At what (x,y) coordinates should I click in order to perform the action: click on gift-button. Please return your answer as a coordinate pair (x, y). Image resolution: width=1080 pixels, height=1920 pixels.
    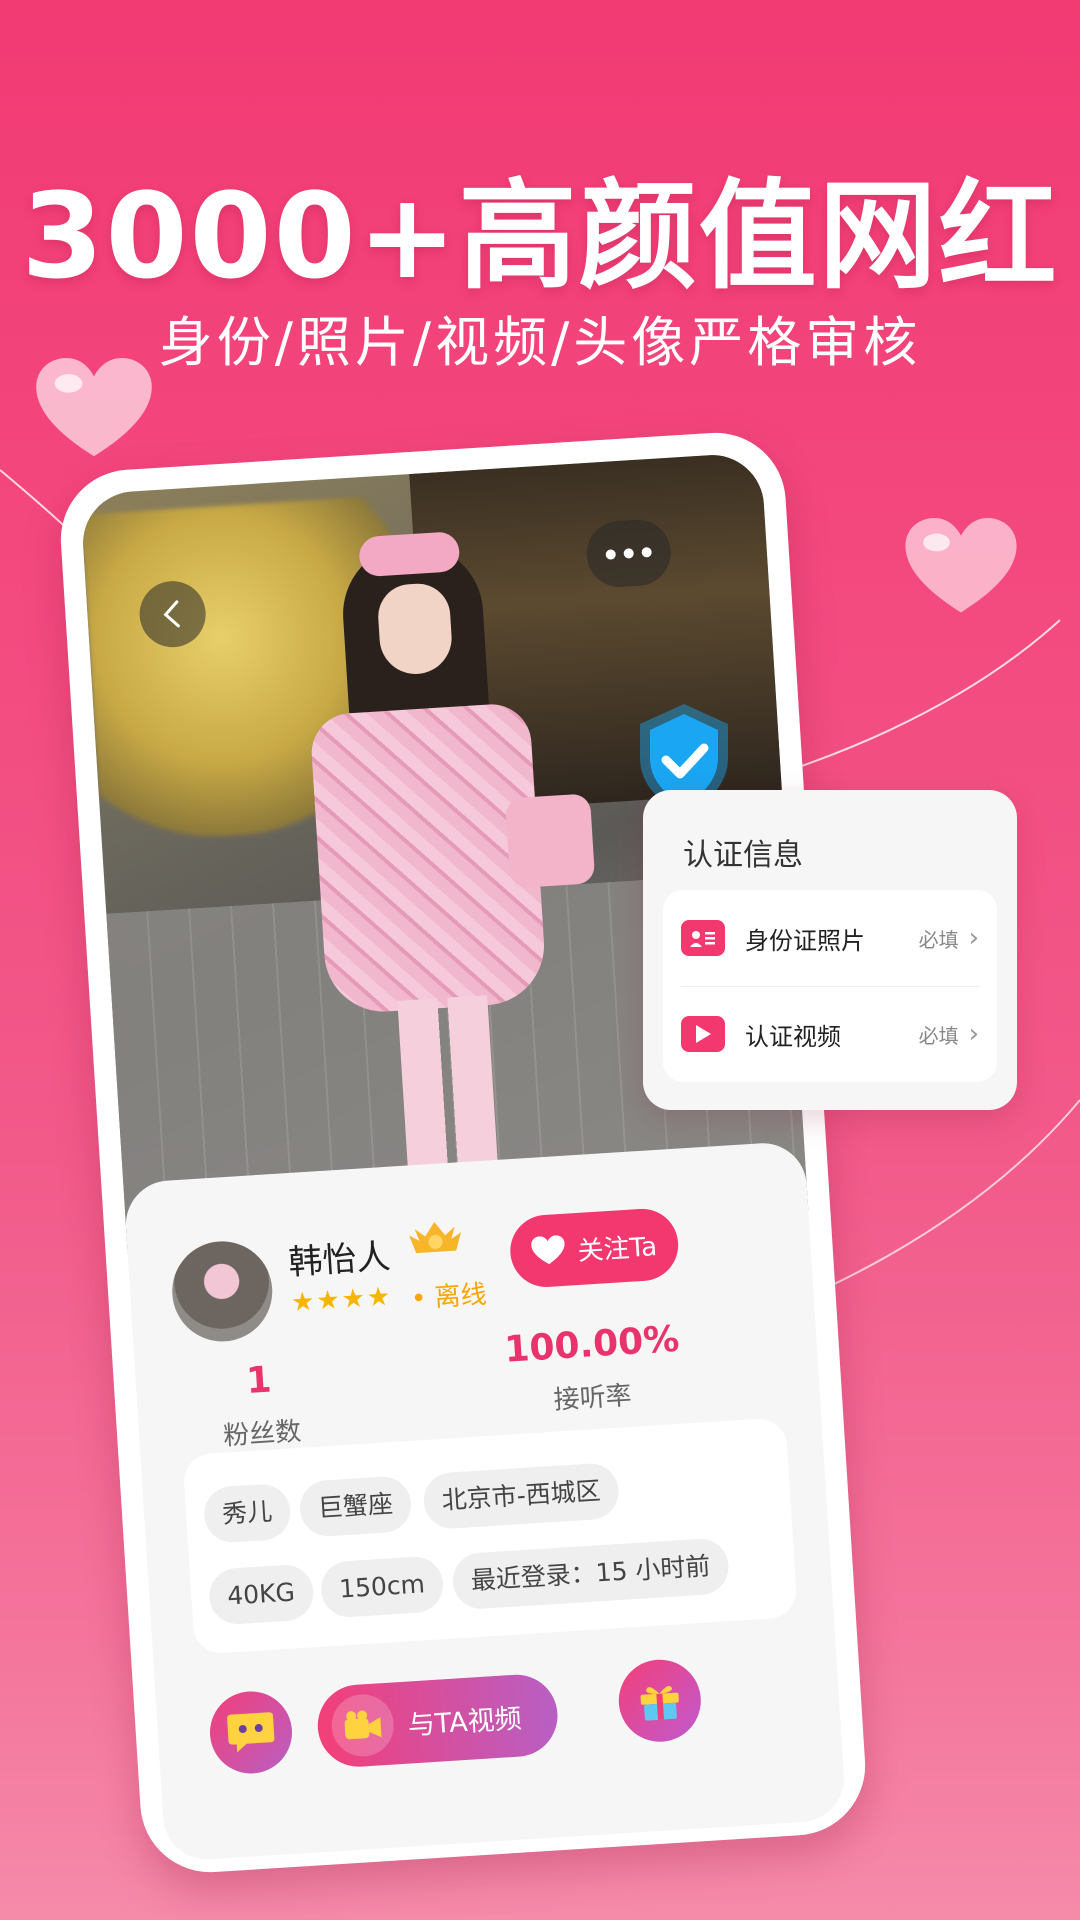
    Looking at the image, I should click on (660, 1701).